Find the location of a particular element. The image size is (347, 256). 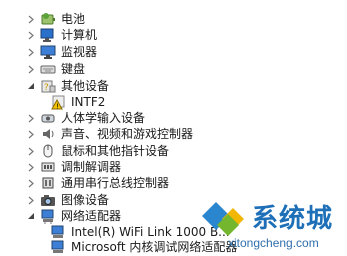

modem-icon is located at coordinates (48, 167).